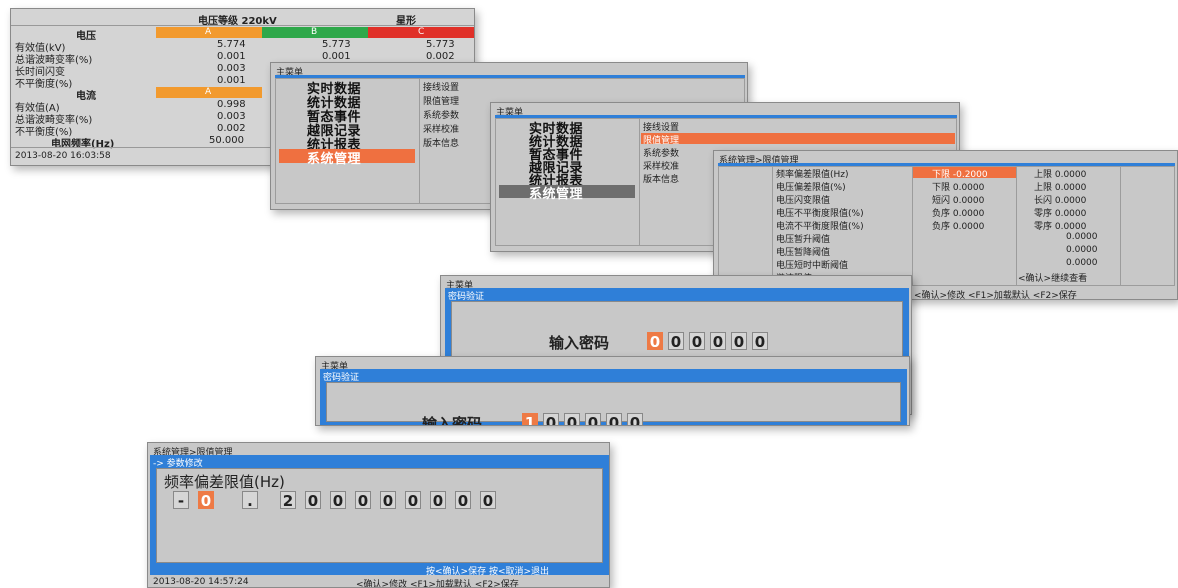  I want to click on rms-voltage-a: 5.774, so click(231, 44).